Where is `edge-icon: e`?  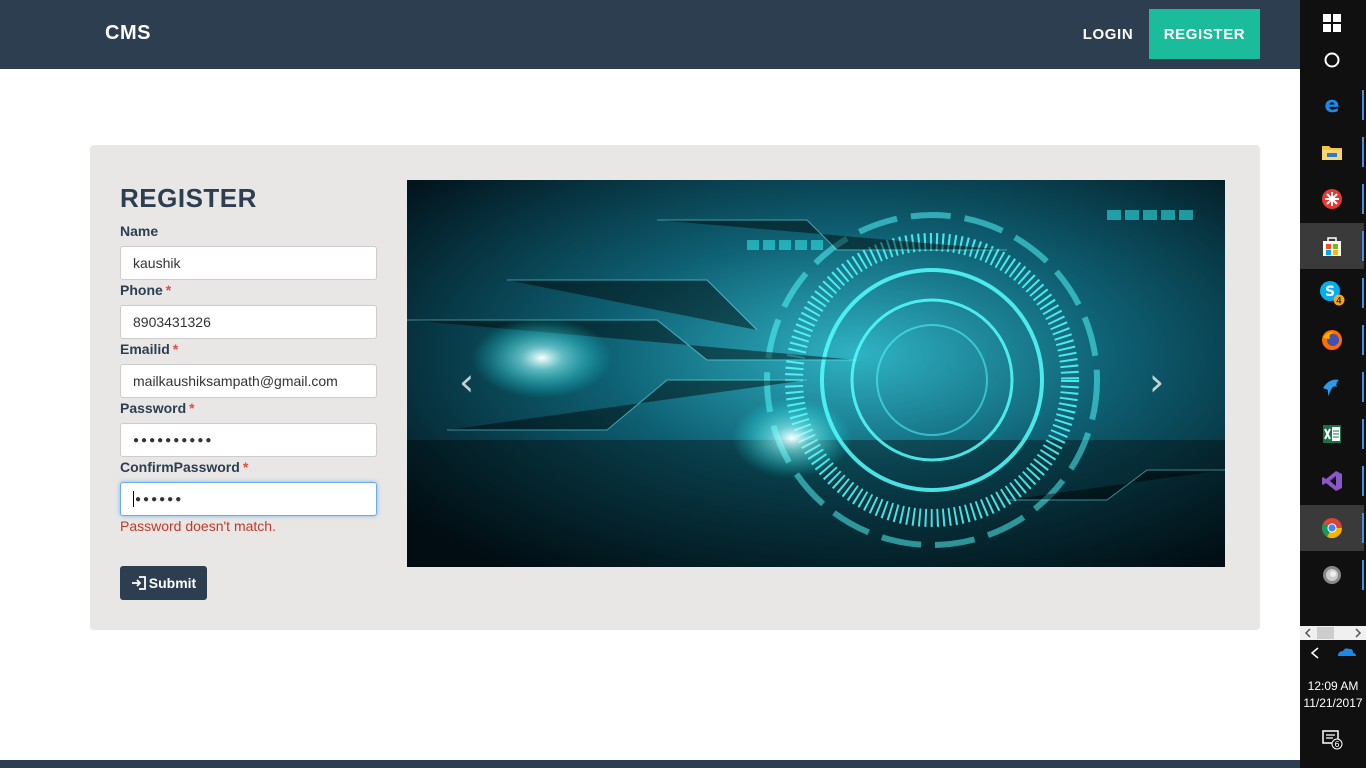
edge-icon: e is located at coordinates (1332, 105).